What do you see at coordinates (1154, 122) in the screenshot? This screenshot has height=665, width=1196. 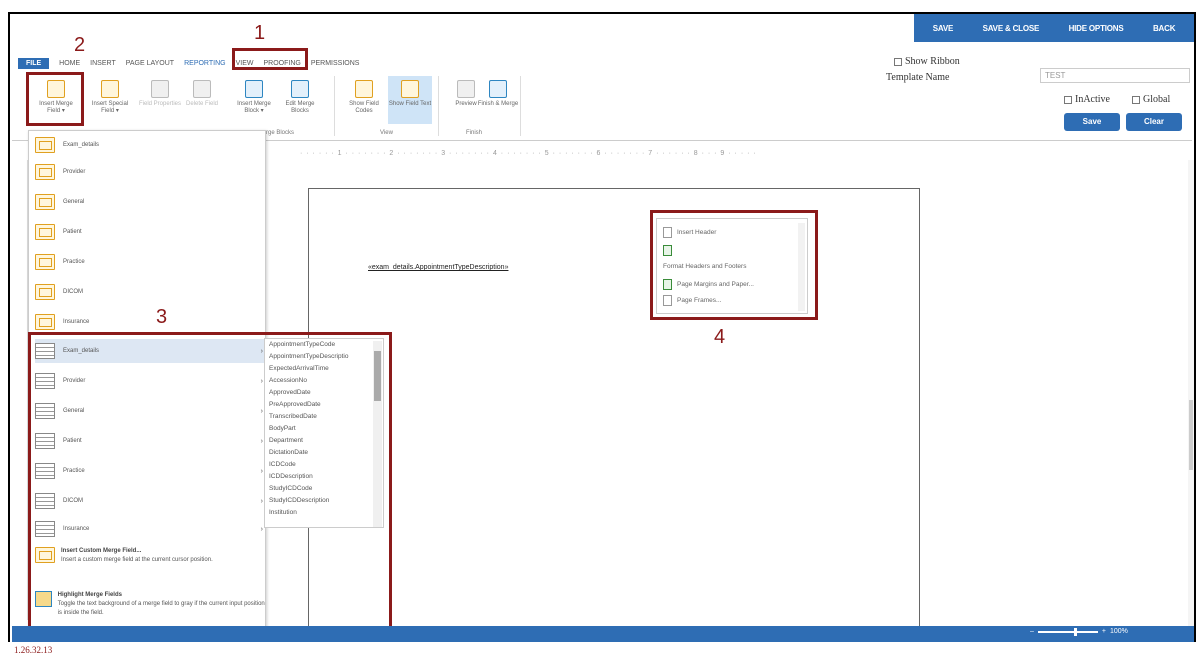 I see `template-clear-button: Clear` at bounding box center [1154, 122].